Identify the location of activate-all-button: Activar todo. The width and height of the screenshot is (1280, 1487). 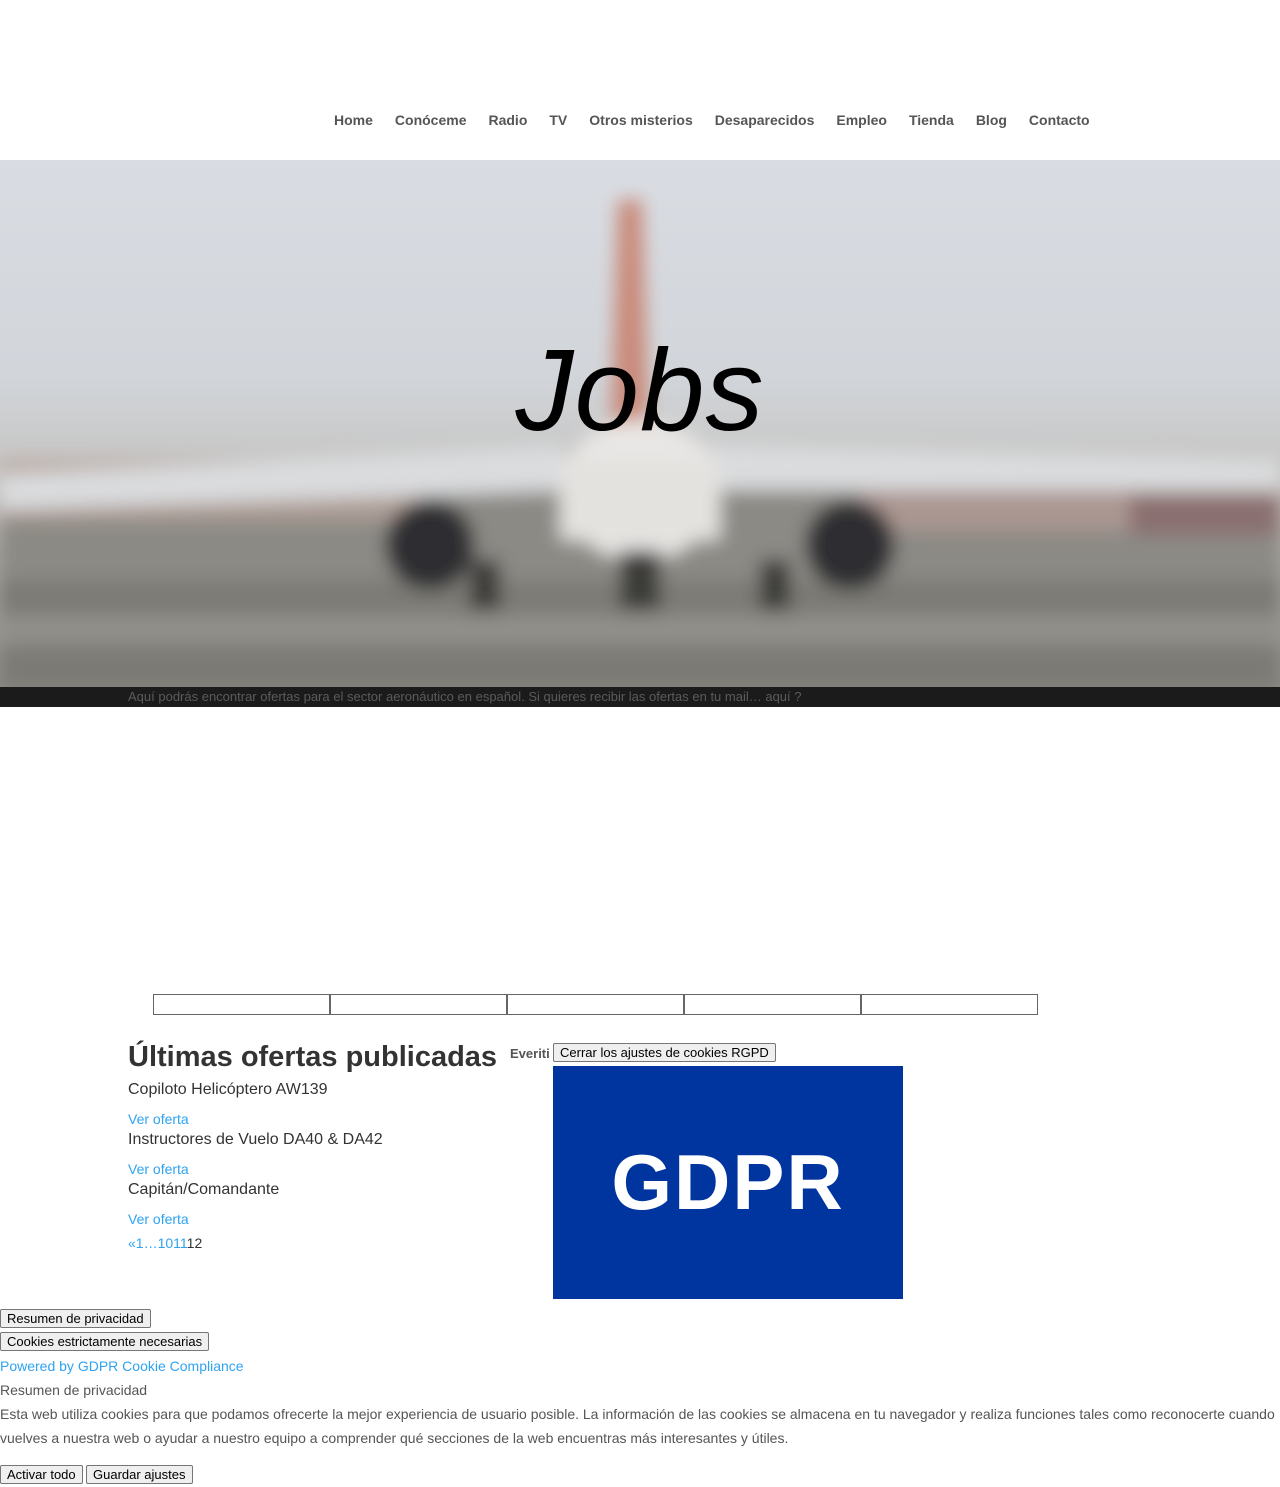
(41, 1474).